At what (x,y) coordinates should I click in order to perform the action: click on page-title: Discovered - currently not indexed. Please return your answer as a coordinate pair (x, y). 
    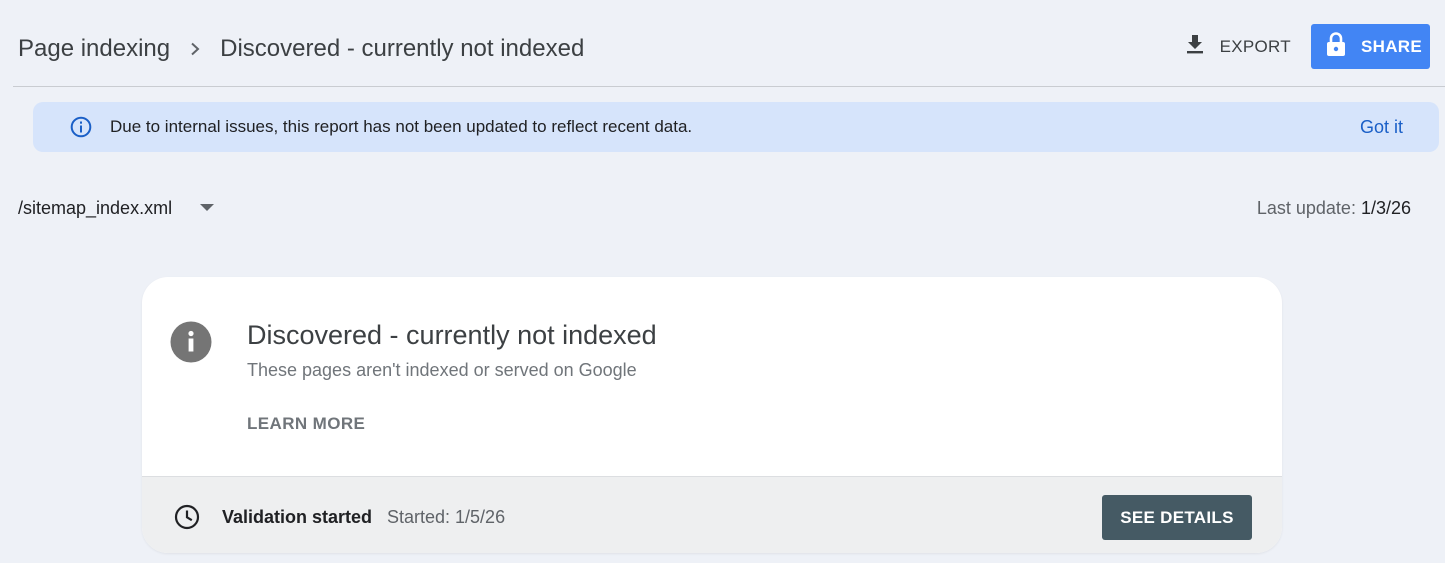
    Looking at the image, I should click on (402, 48).